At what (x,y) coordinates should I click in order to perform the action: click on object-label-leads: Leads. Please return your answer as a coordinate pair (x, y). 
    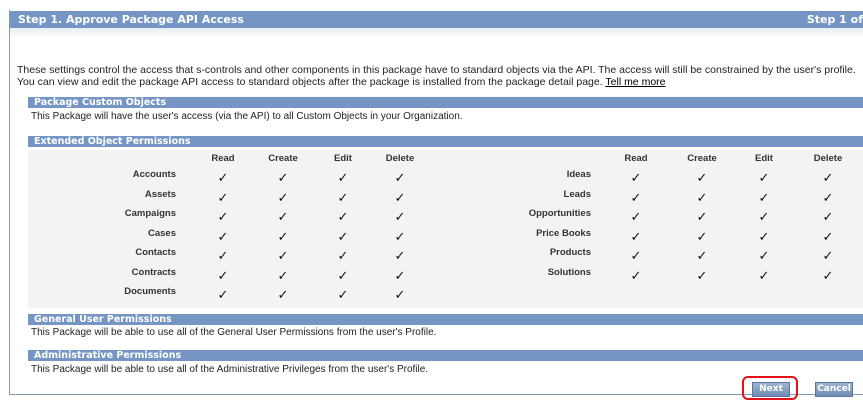
    Looking at the image, I should click on (577, 194).